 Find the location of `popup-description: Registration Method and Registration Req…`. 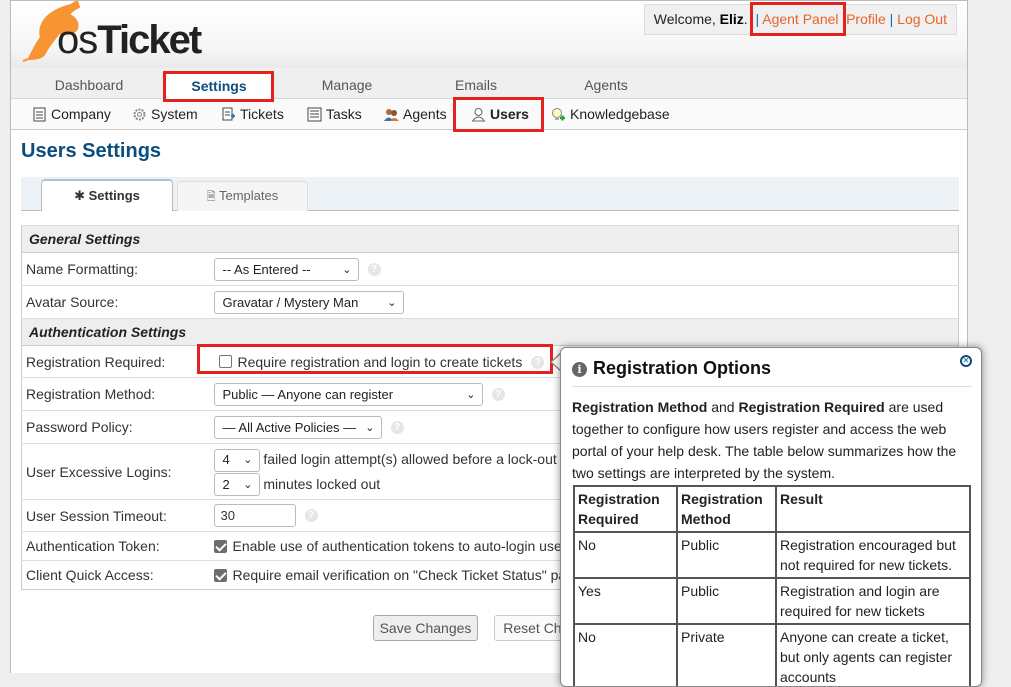

popup-description: Registration Method and Registration Req… is located at coordinates (764, 440).